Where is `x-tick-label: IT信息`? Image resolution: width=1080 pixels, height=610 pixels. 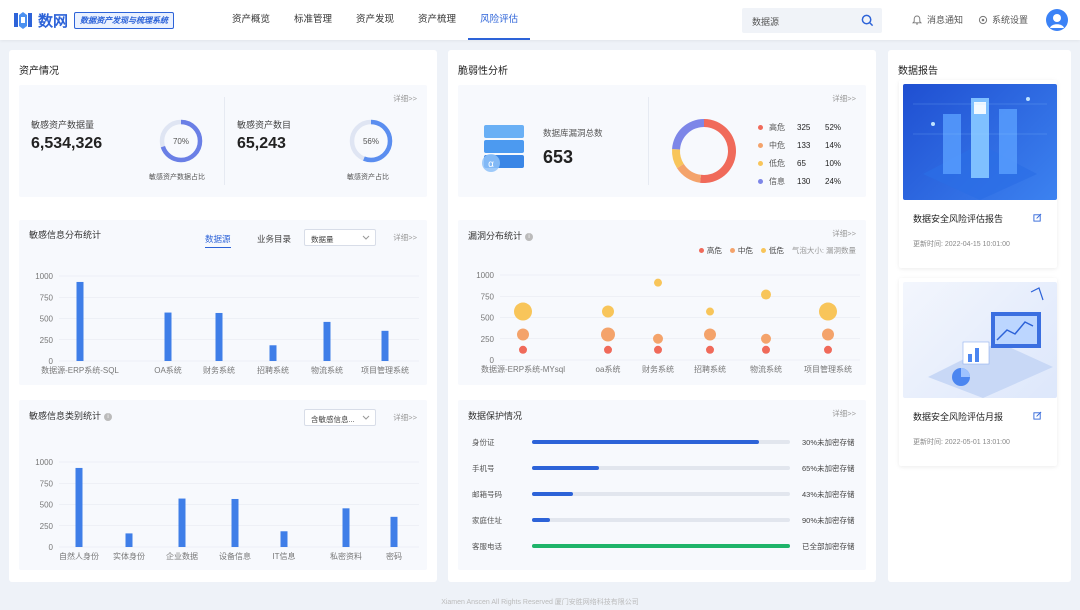
x-tick-label: IT信息 is located at coordinates (283, 556).